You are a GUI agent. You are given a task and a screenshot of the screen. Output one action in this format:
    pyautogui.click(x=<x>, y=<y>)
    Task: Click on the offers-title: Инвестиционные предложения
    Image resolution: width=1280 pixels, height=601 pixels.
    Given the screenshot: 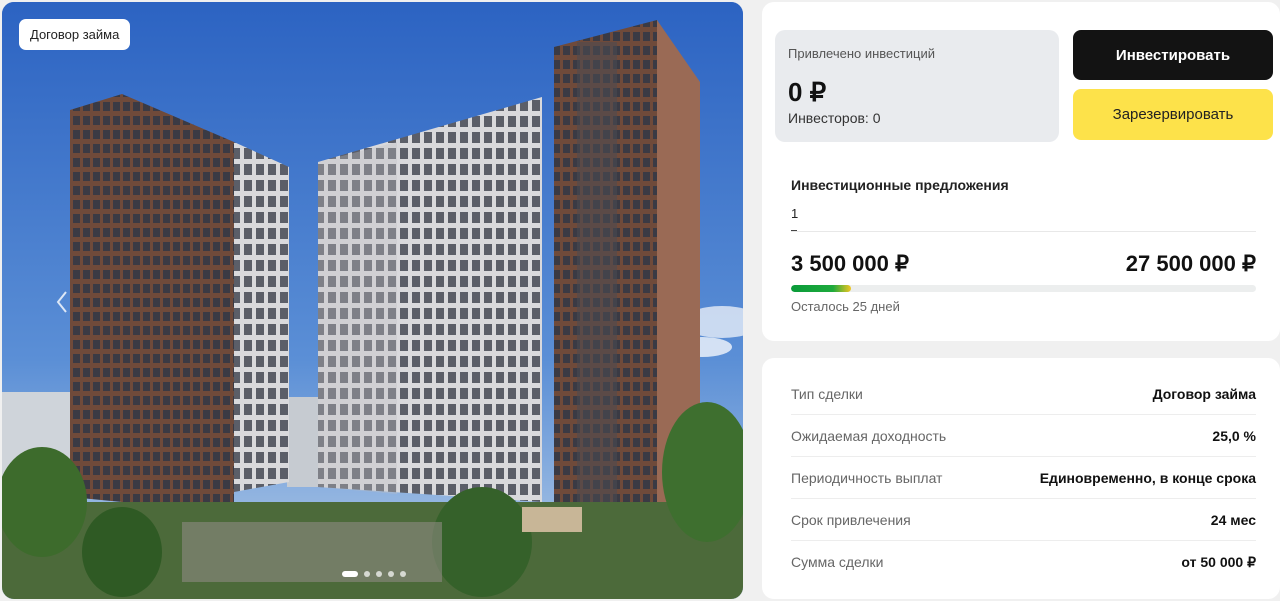 What is the action you would take?
    pyautogui.click(x=900, y=185)
    